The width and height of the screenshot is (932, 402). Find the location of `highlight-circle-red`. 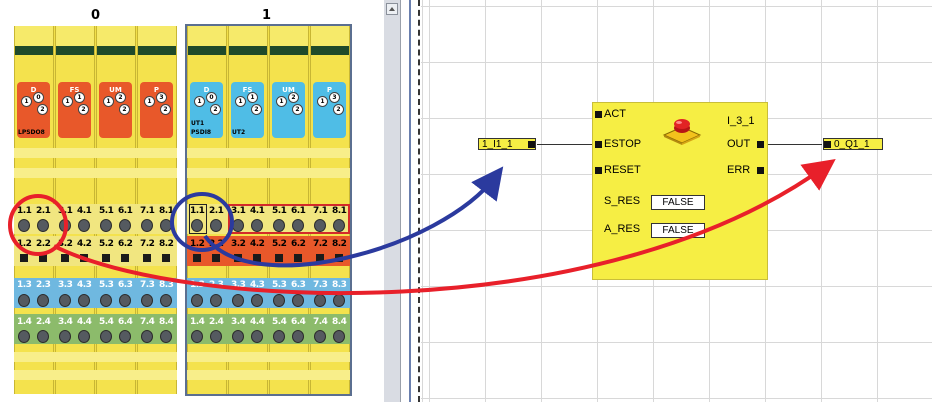

highlight-circle-red is located at coordinates (38, 225).